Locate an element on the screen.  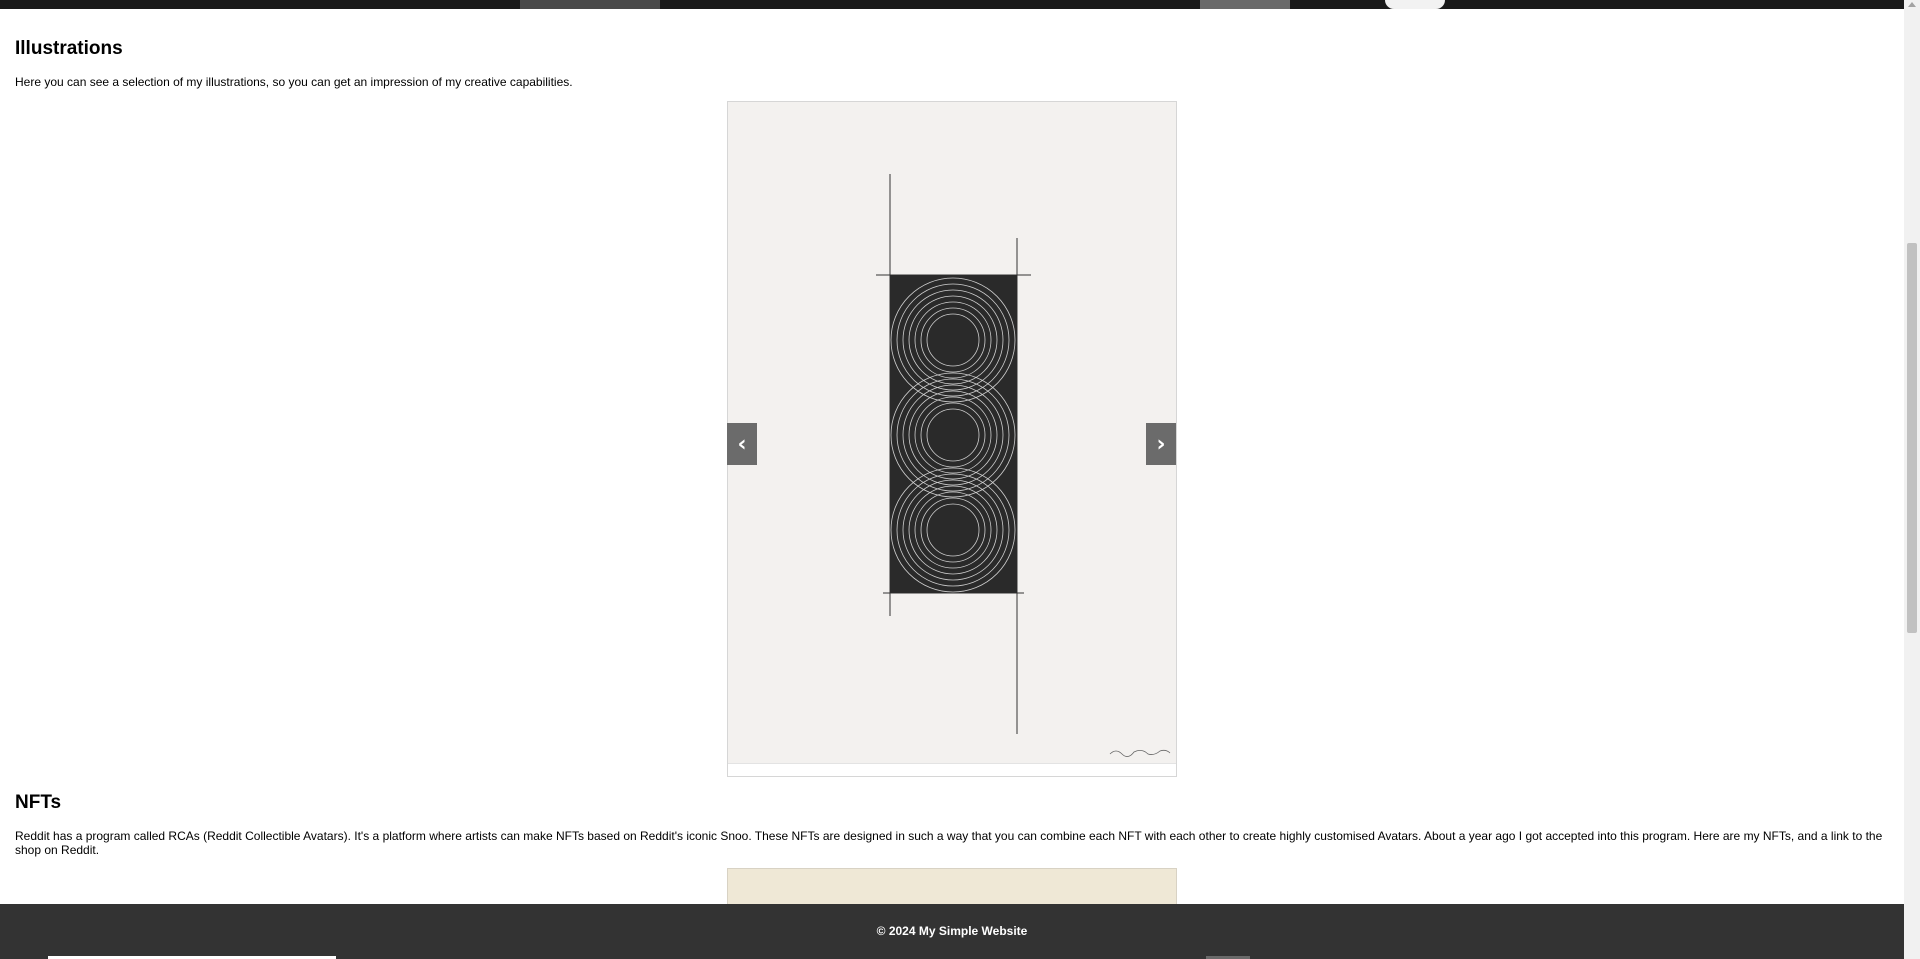
scrollbar-thumb is located at coordinates (1912, 438).